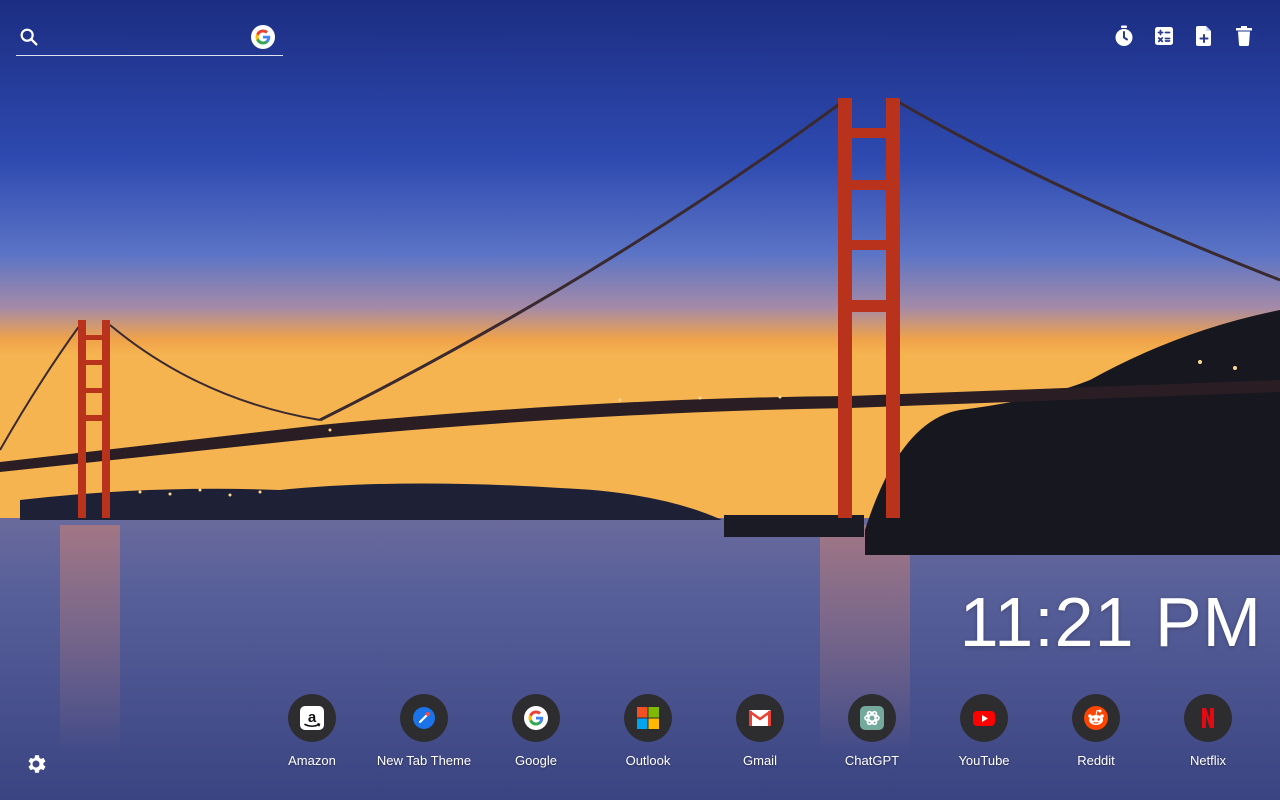  I want to click on add-note-icon, so click(1204, 36).